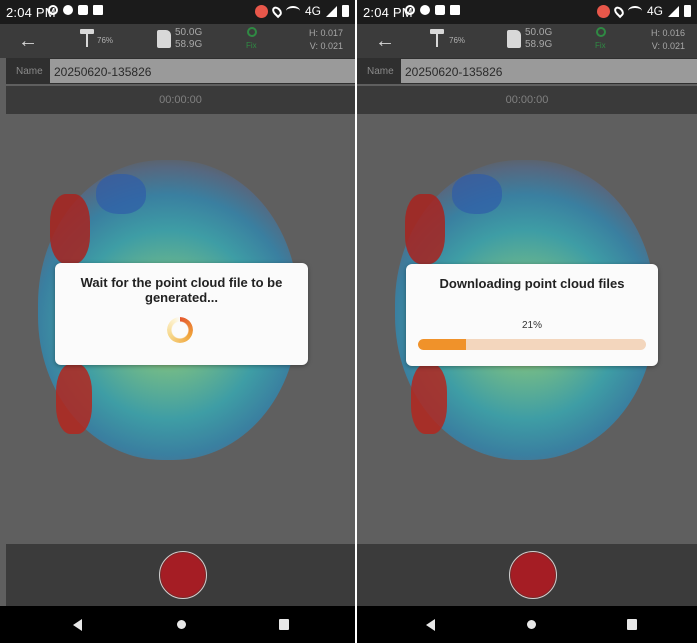  I want to click on survey-toolbar: ← 76% 50.0G 58.9G Fix H: 0.017 V: 0.021, so click(177, 41).